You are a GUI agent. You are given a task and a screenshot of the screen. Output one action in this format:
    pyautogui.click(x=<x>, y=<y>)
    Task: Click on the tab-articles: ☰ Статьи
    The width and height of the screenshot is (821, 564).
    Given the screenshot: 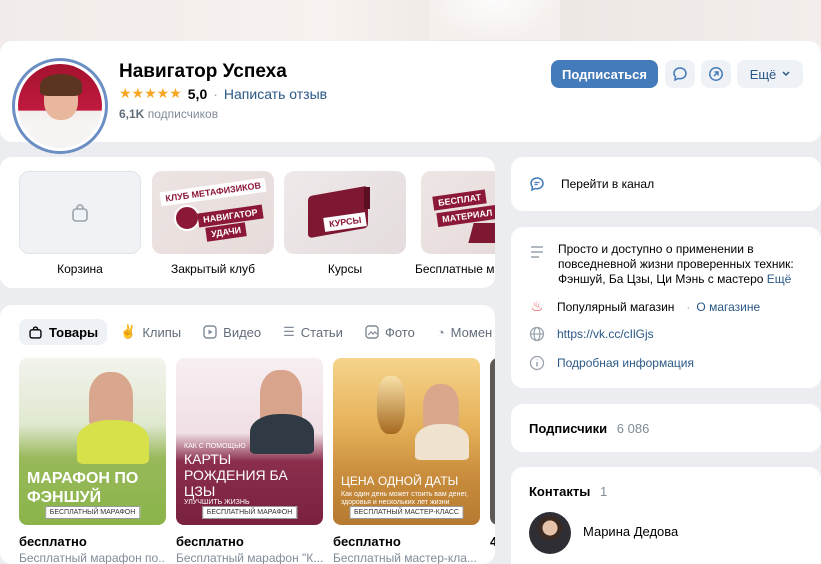 What is the action you would take?
    pyautogui.click(x=313, y=332)
    